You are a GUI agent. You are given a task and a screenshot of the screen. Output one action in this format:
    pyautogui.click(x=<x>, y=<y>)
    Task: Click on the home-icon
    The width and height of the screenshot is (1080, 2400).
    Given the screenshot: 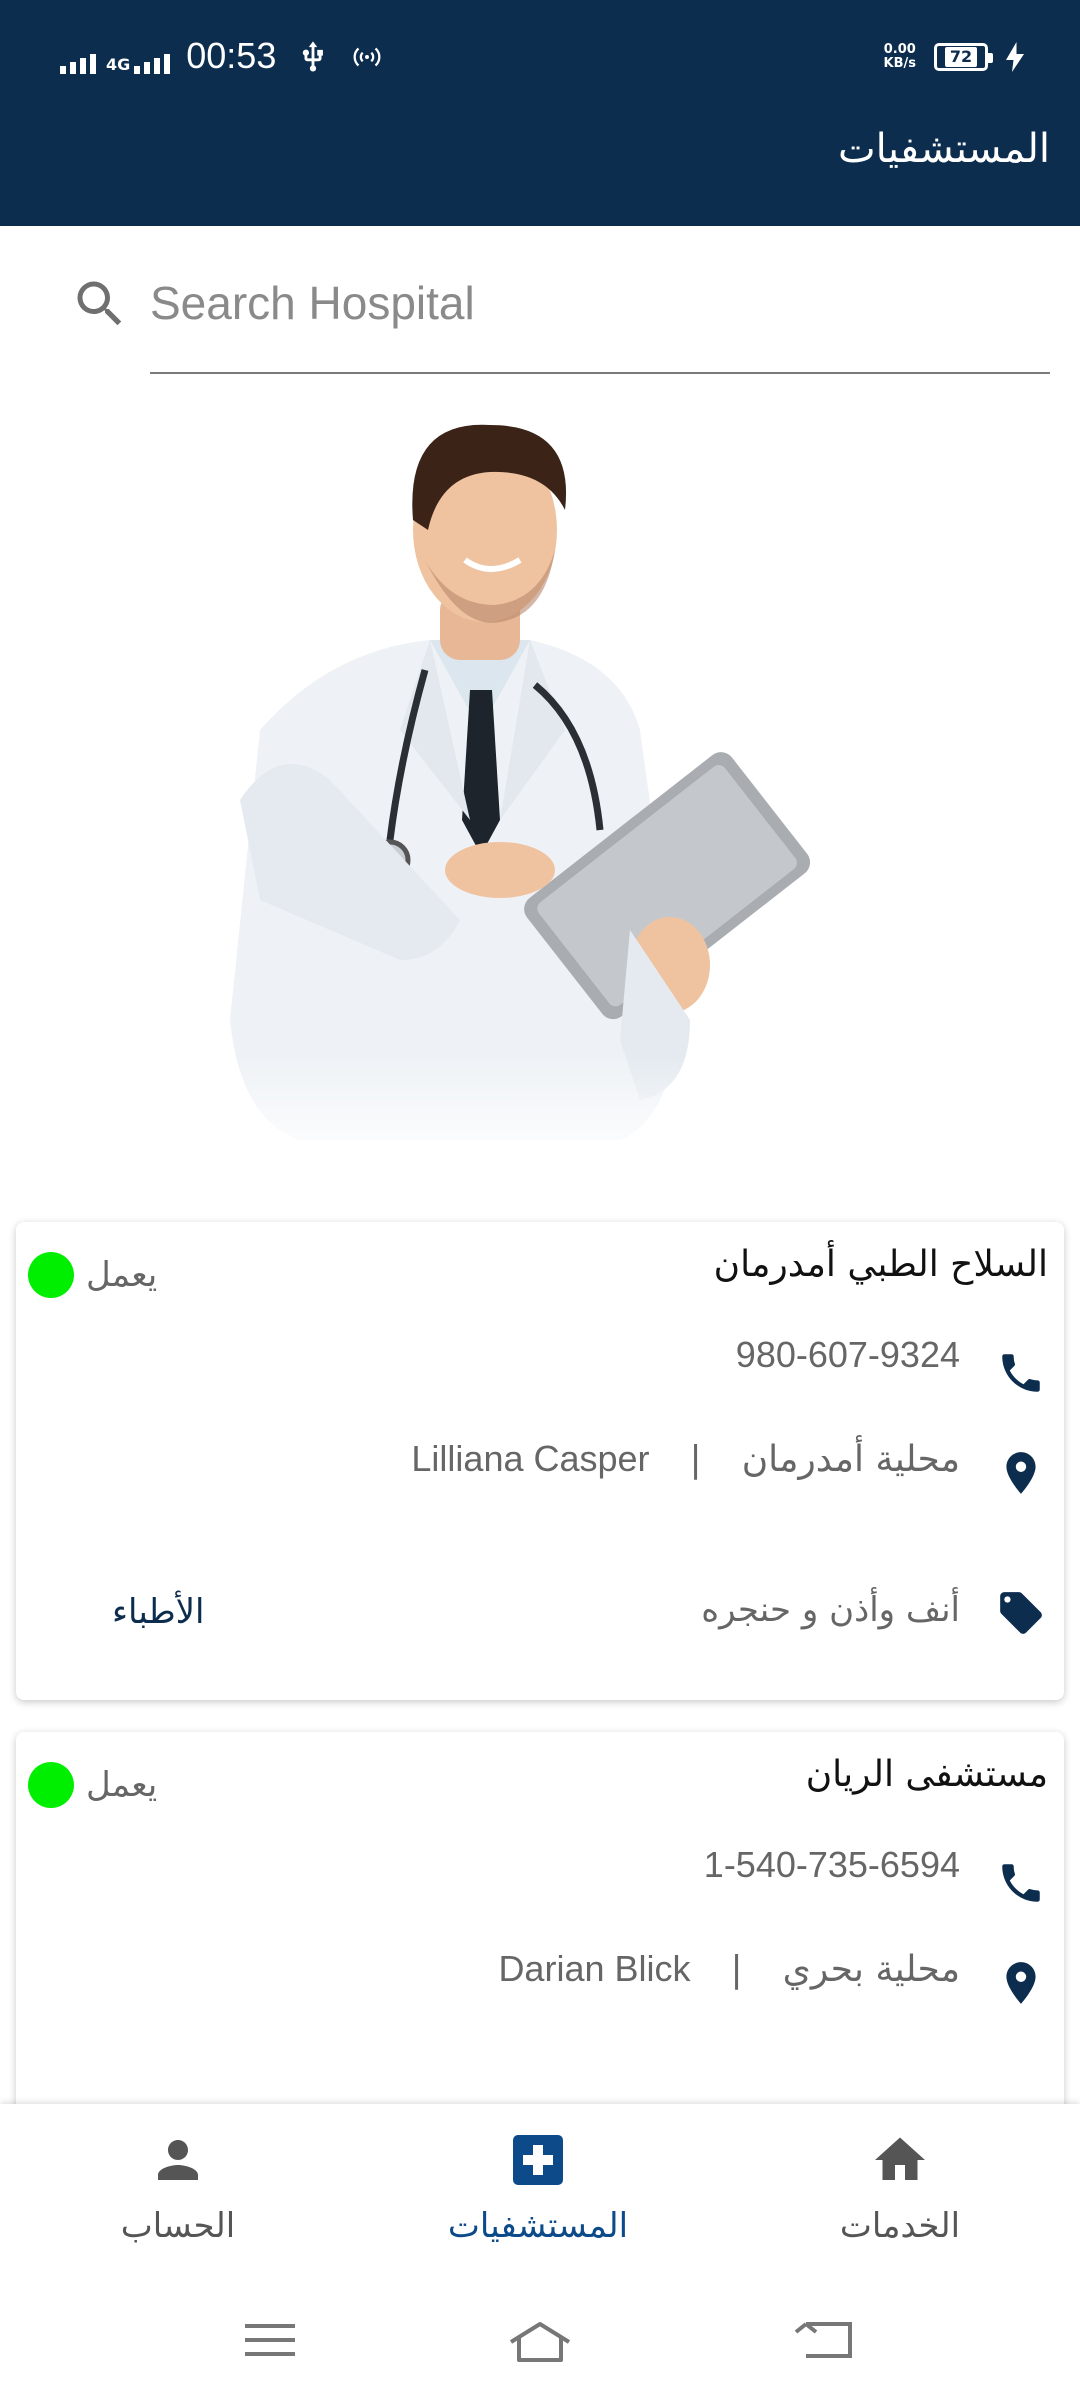 What is the action you would take?
    pyautogui.click(x=900, y=2158)
    